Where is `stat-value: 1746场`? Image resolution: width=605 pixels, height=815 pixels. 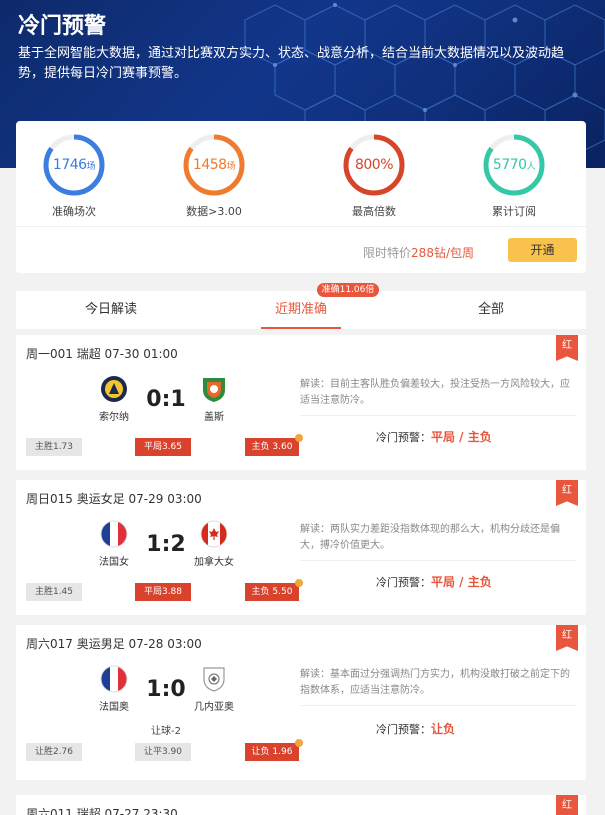
stat-value: 1746场 is located at coordinates (74, 165).